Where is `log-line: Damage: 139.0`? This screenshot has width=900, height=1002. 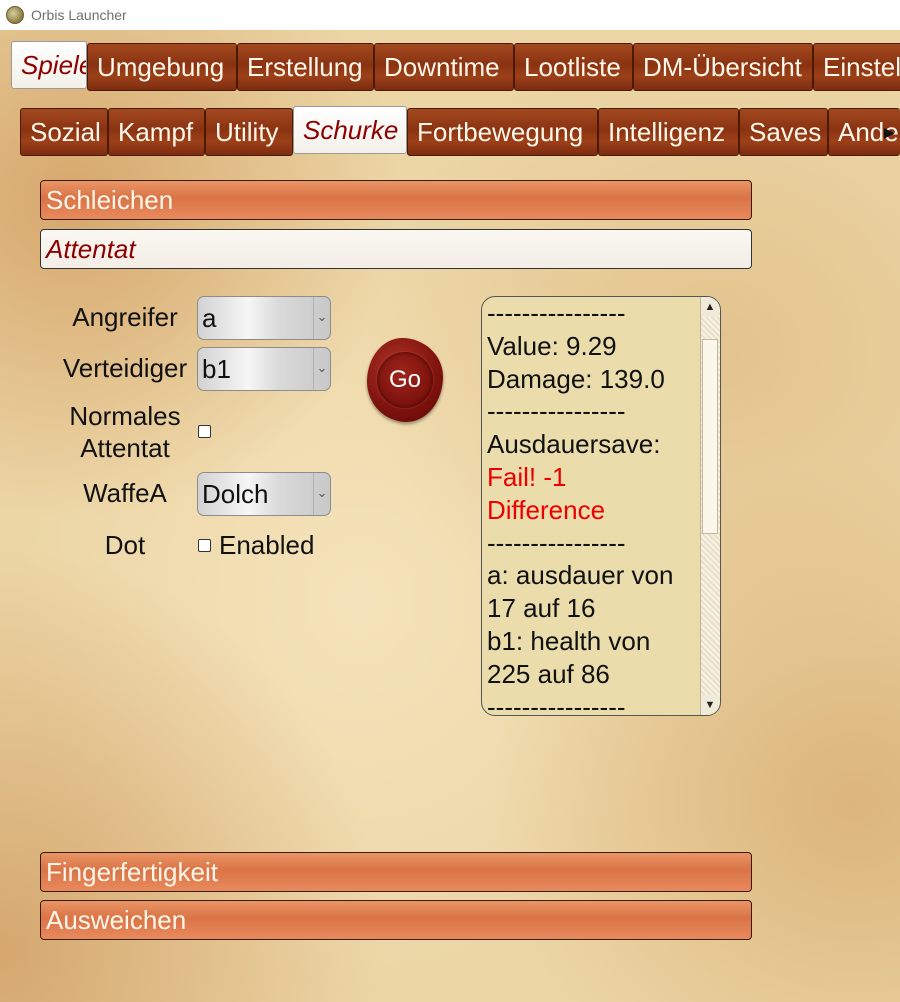 log-line: Damage: 139.0 is located at coordinates (576, 378).